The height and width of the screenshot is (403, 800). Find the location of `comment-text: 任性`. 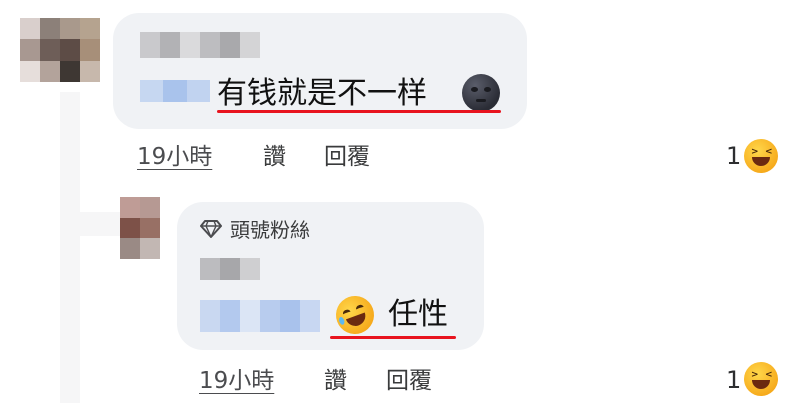

comment-text: 任性 is located at coordinates (418, 314).